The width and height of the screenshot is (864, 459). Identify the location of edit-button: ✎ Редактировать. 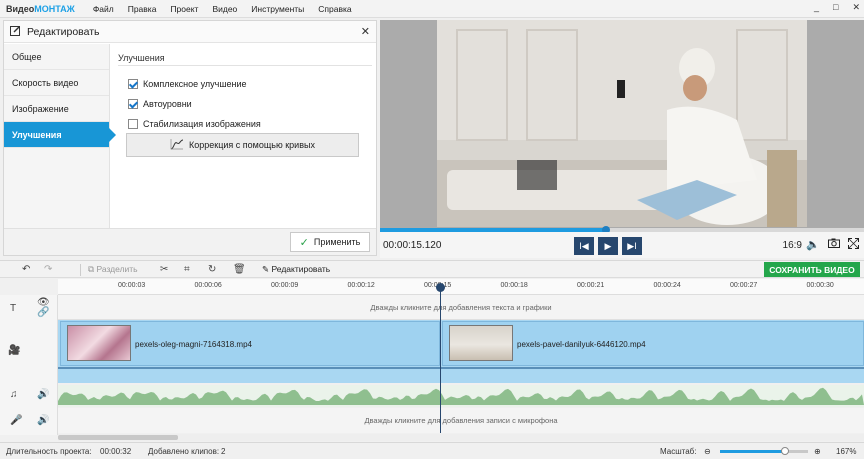
(296, 269).